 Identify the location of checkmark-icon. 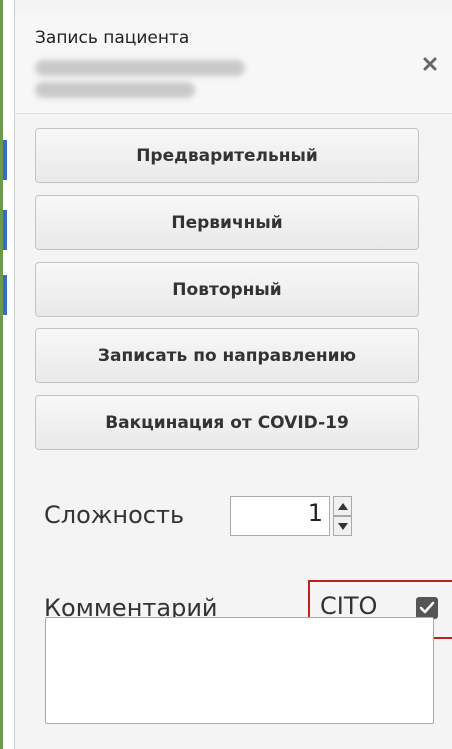
(427, 607).